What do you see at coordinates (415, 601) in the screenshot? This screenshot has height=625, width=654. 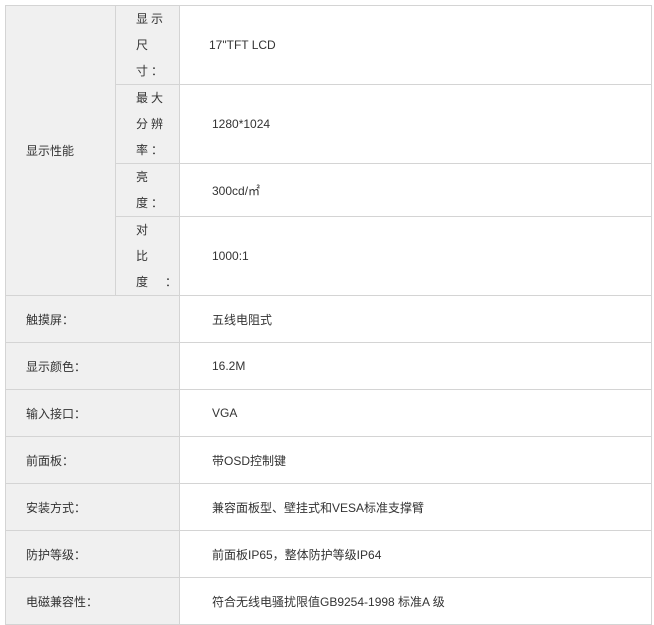 I see `value-emc: 符合无线电骚扰限值GB9254-1998 标准A 级` at bounding box center [415, 601].